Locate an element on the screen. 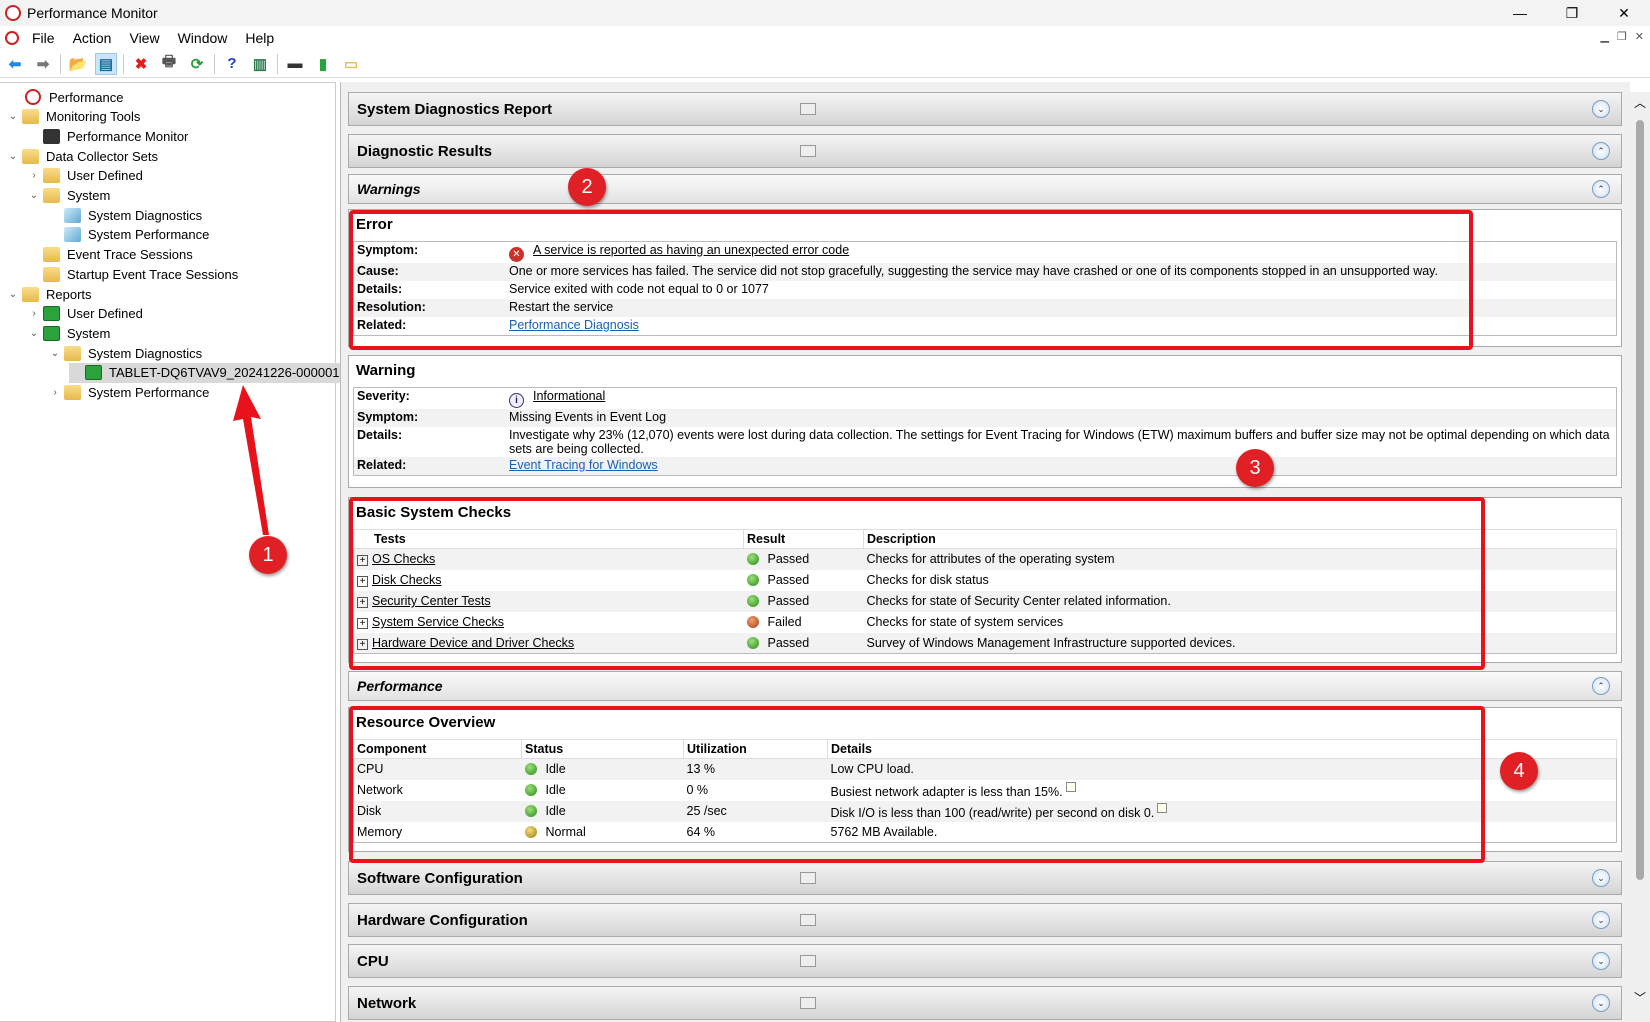  delete-button: ✖ is located at coordinates (141, 64).